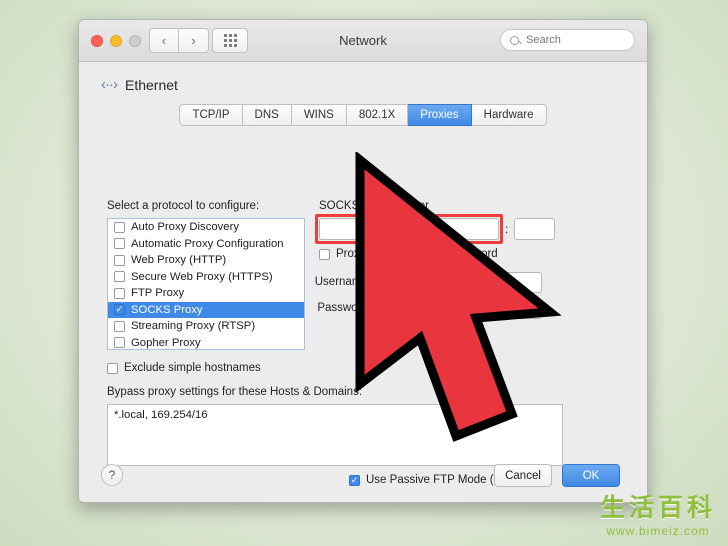 The height and width of the screenshot is (546, 728). I want to click on search-field, so click(567, 40).